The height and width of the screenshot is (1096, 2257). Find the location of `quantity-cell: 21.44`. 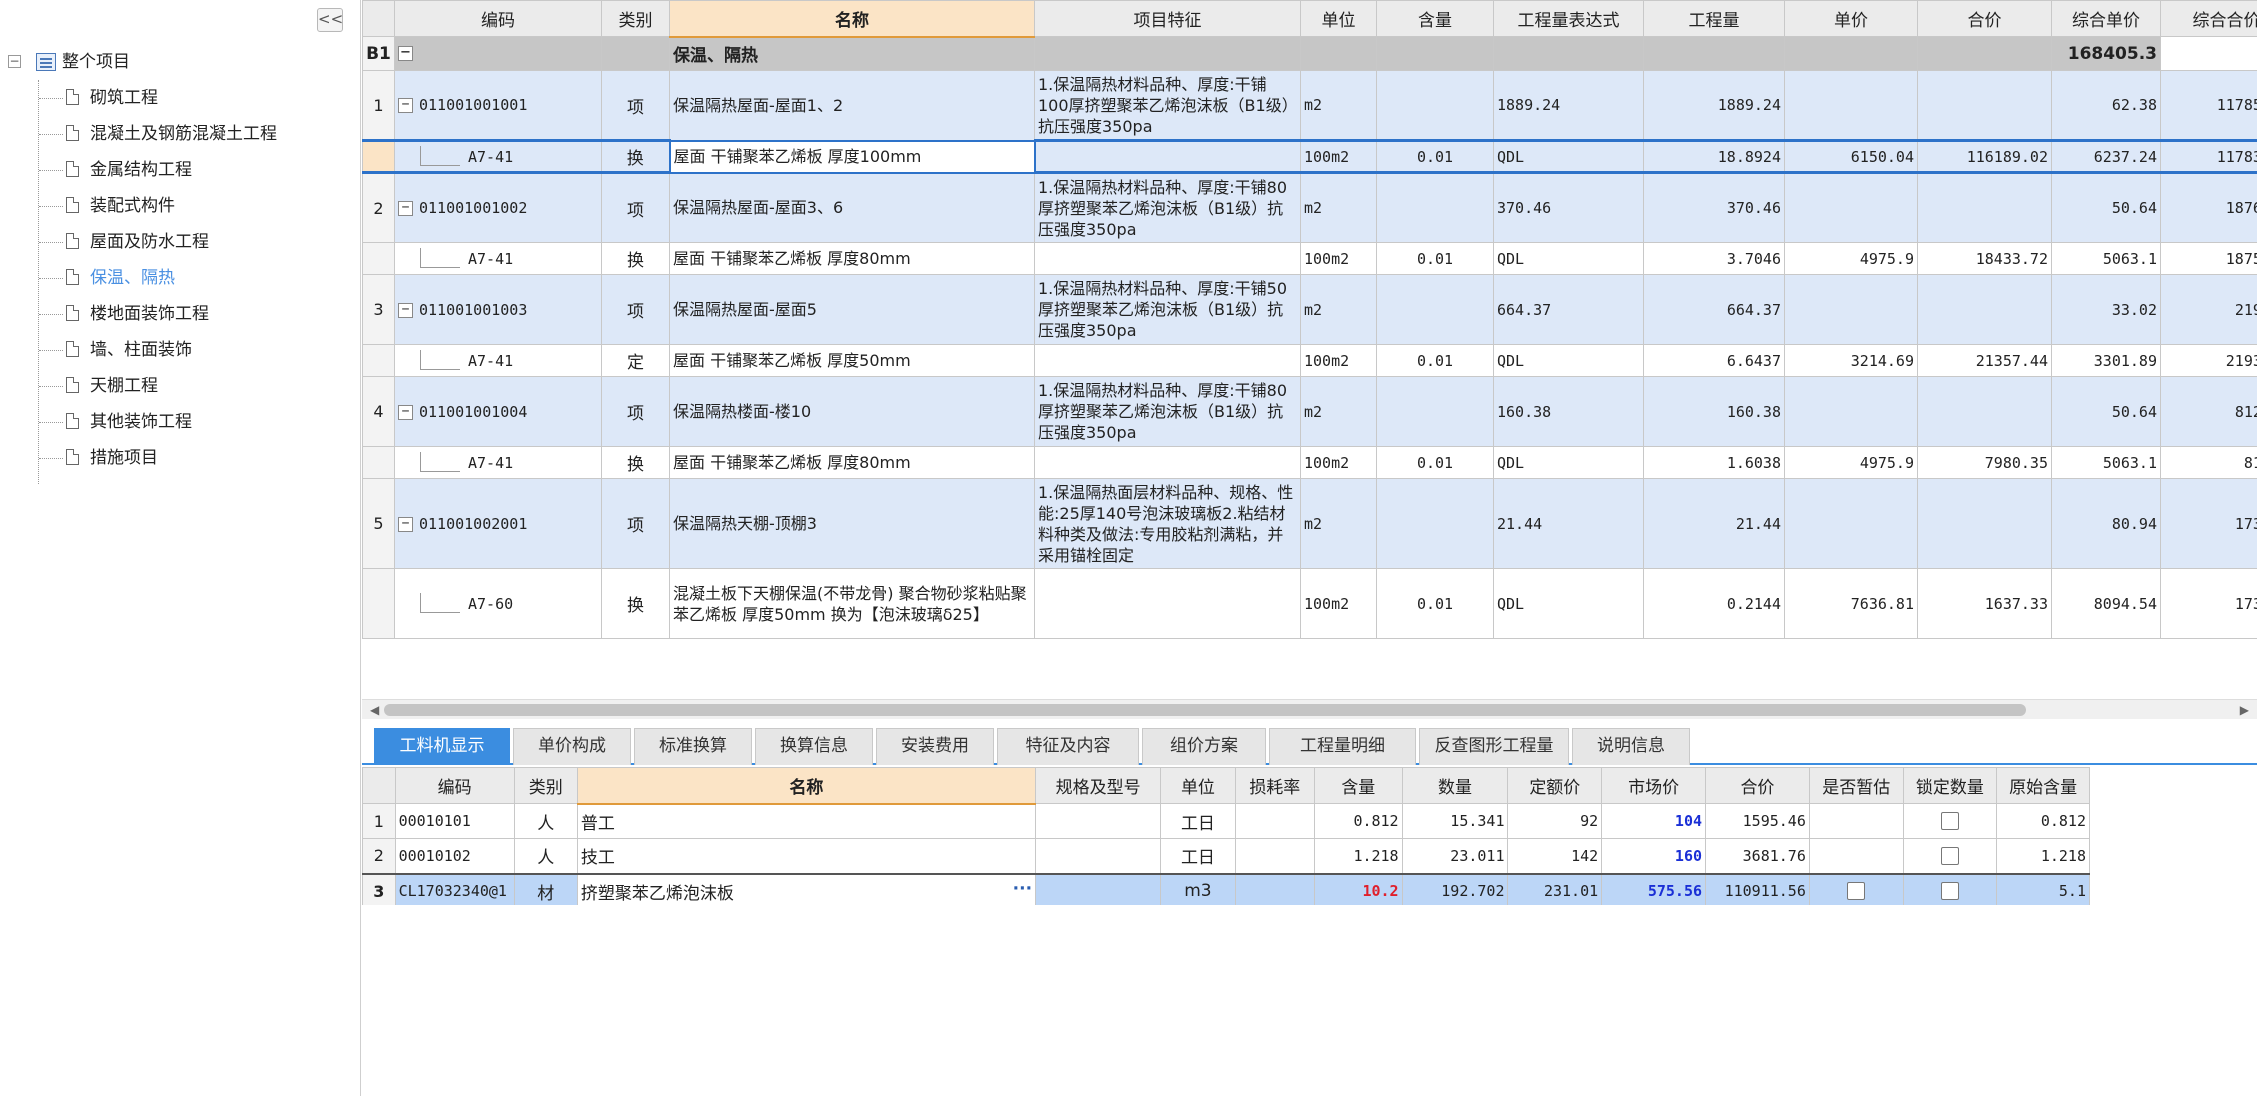

quantity-cell: 21.44 is located at coordinates (1714, 523).